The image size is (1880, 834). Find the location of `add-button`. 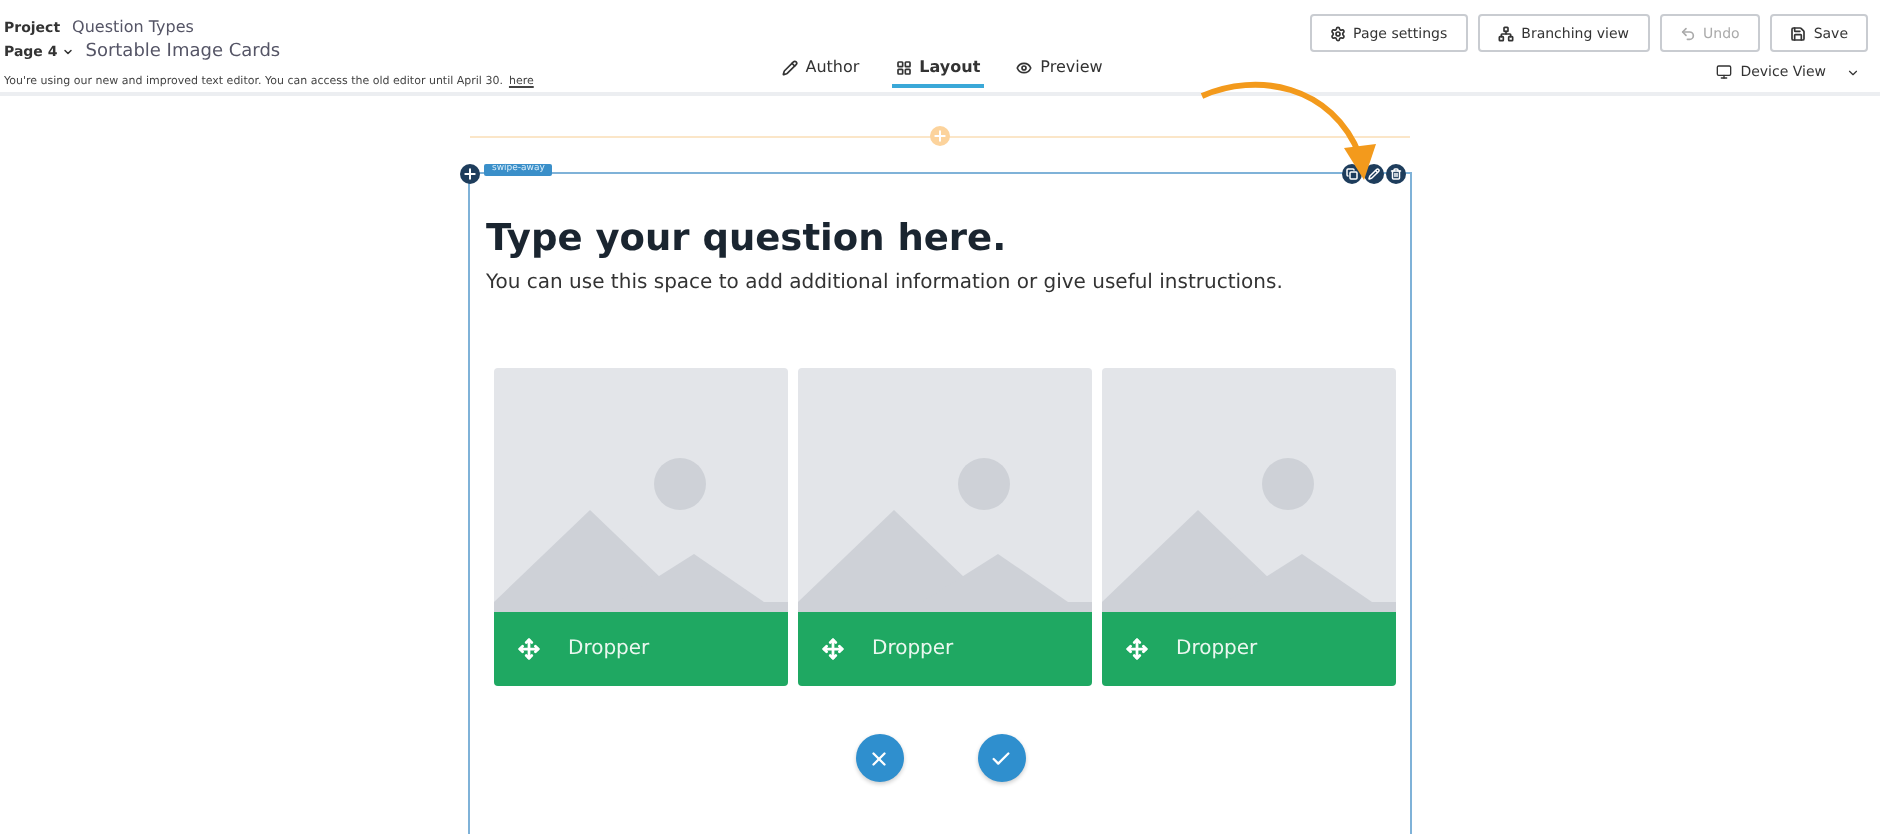

add-button is located at coordinates (470, 174).